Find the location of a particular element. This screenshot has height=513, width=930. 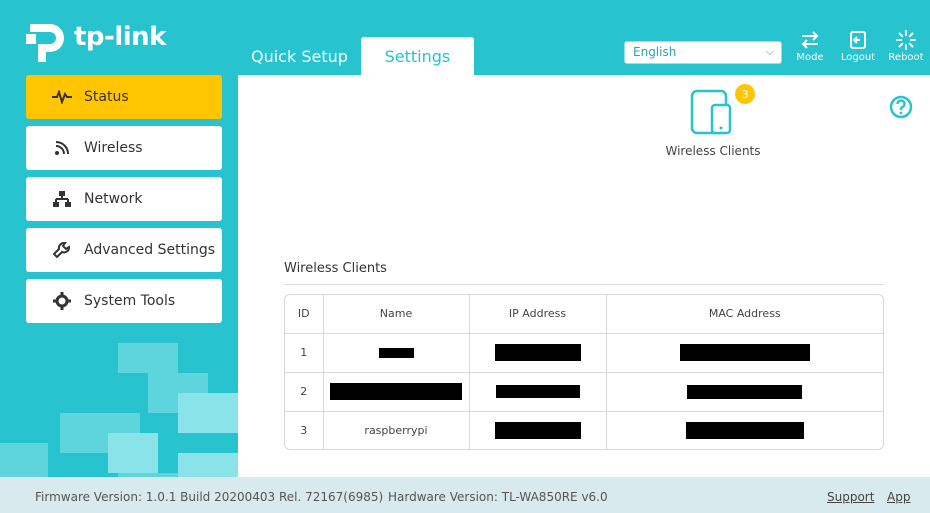

sidebar-item-label: Wireless is located at coordinates (113, 148).